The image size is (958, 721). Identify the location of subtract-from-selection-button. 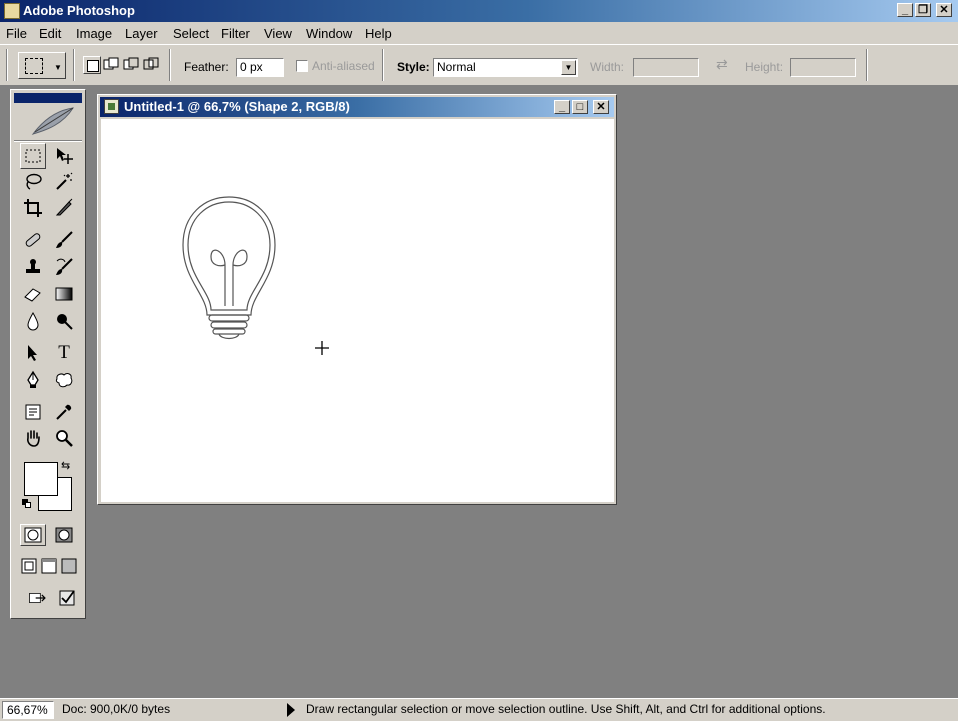
(131, 65).